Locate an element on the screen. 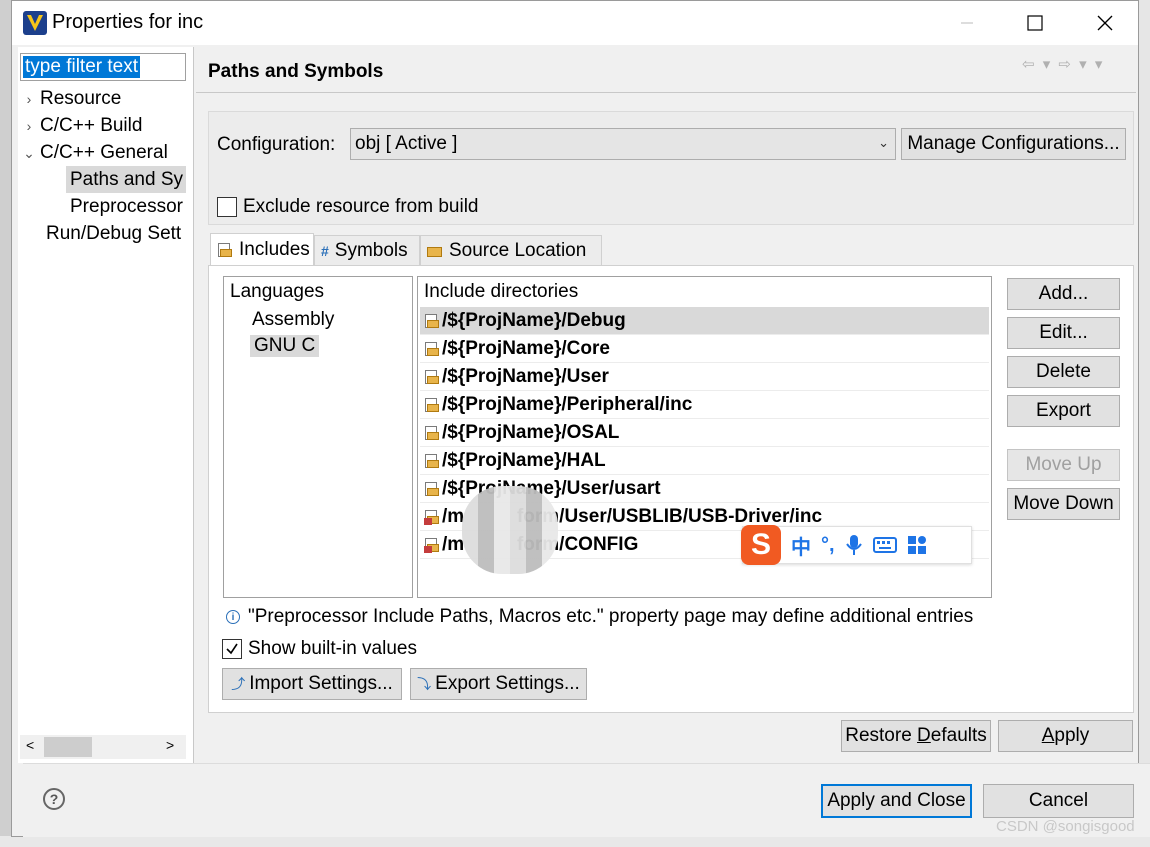 The image size is (1150, 847). include-row: /${ProjName}/Debug is located at coordinates (704, 321).